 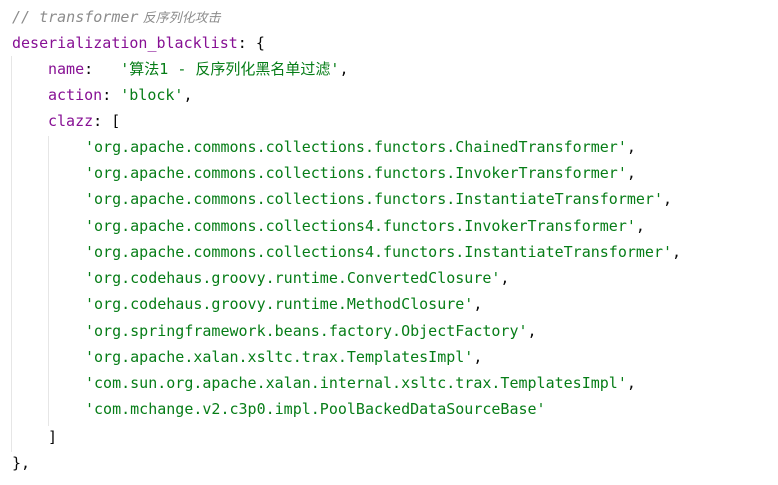 I want to click on comment-text: transformer, so click(x=89, y=17).